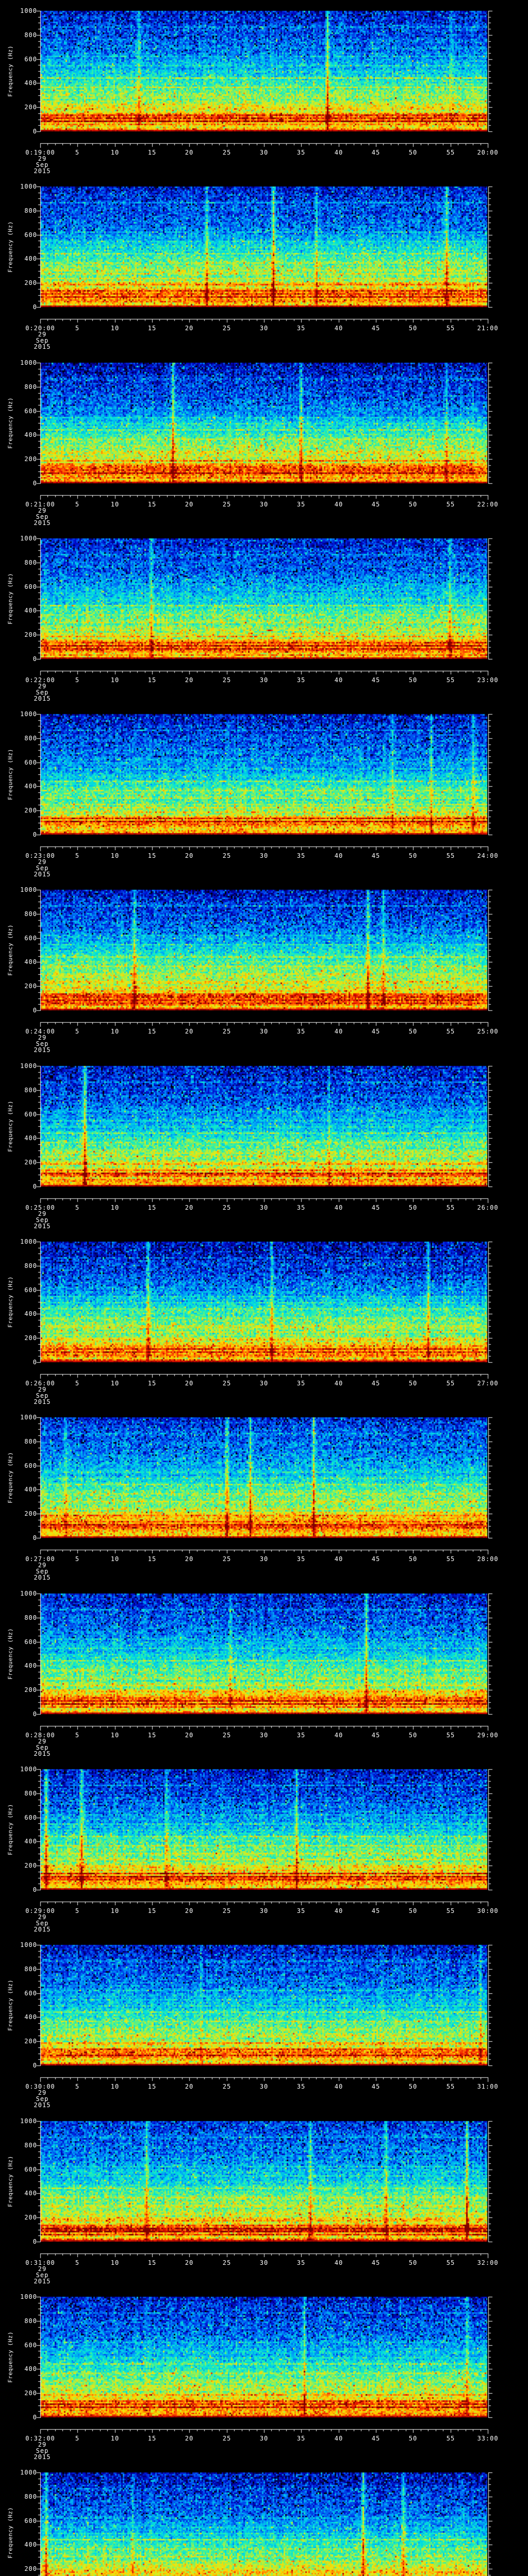 The image size is (528, 2576). Describe the element at coordinates (488, 1735) in the screenshot. I see `x-end-time-label: 29:00` at that location.